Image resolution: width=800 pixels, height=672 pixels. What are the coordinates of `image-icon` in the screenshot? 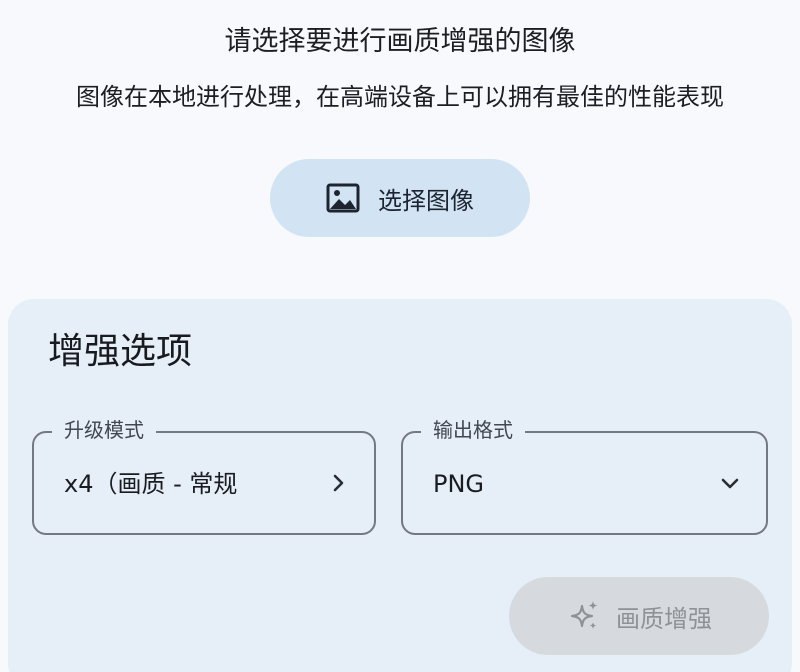 It's located at (343, 198).